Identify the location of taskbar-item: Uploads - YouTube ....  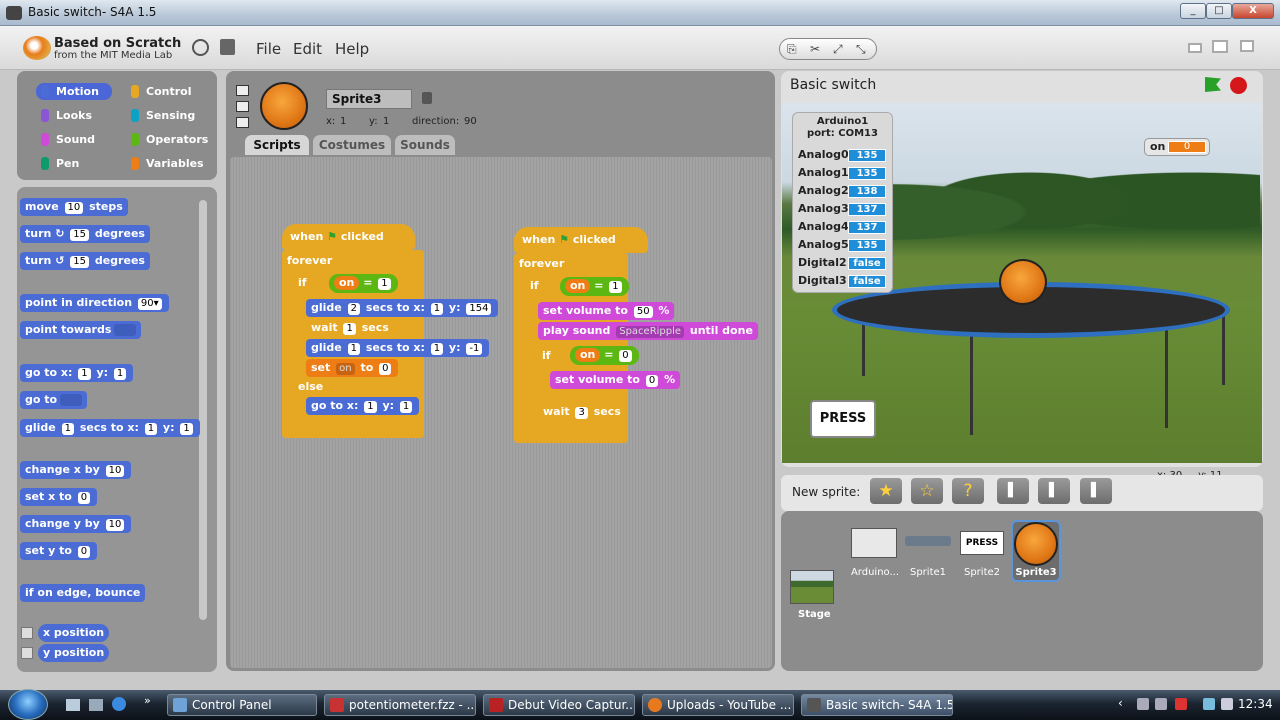
(718, 705).